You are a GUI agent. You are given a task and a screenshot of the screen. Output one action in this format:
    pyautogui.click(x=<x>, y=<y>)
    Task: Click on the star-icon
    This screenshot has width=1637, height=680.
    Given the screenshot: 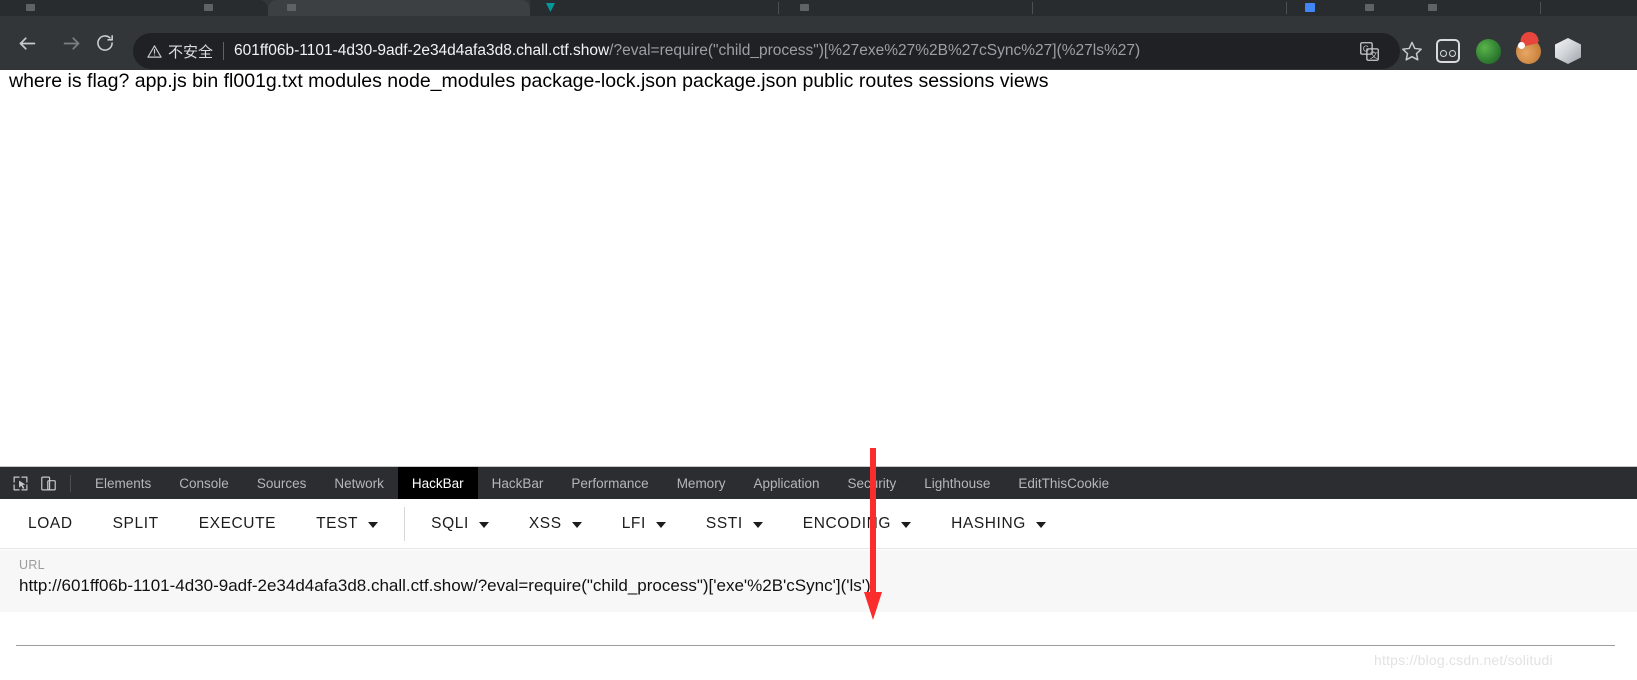 What is the action you would take?
    pyautogui.click(x=1412, y=51)
    